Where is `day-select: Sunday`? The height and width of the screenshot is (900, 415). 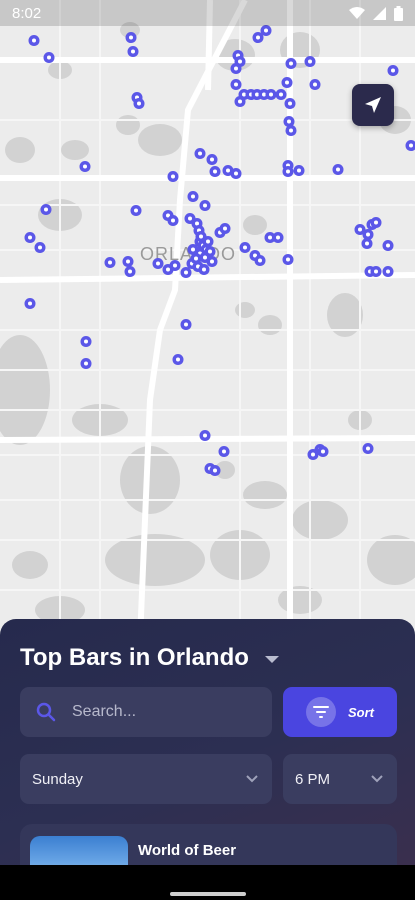 day-select: Sunday is located at coordinates (146, 779).